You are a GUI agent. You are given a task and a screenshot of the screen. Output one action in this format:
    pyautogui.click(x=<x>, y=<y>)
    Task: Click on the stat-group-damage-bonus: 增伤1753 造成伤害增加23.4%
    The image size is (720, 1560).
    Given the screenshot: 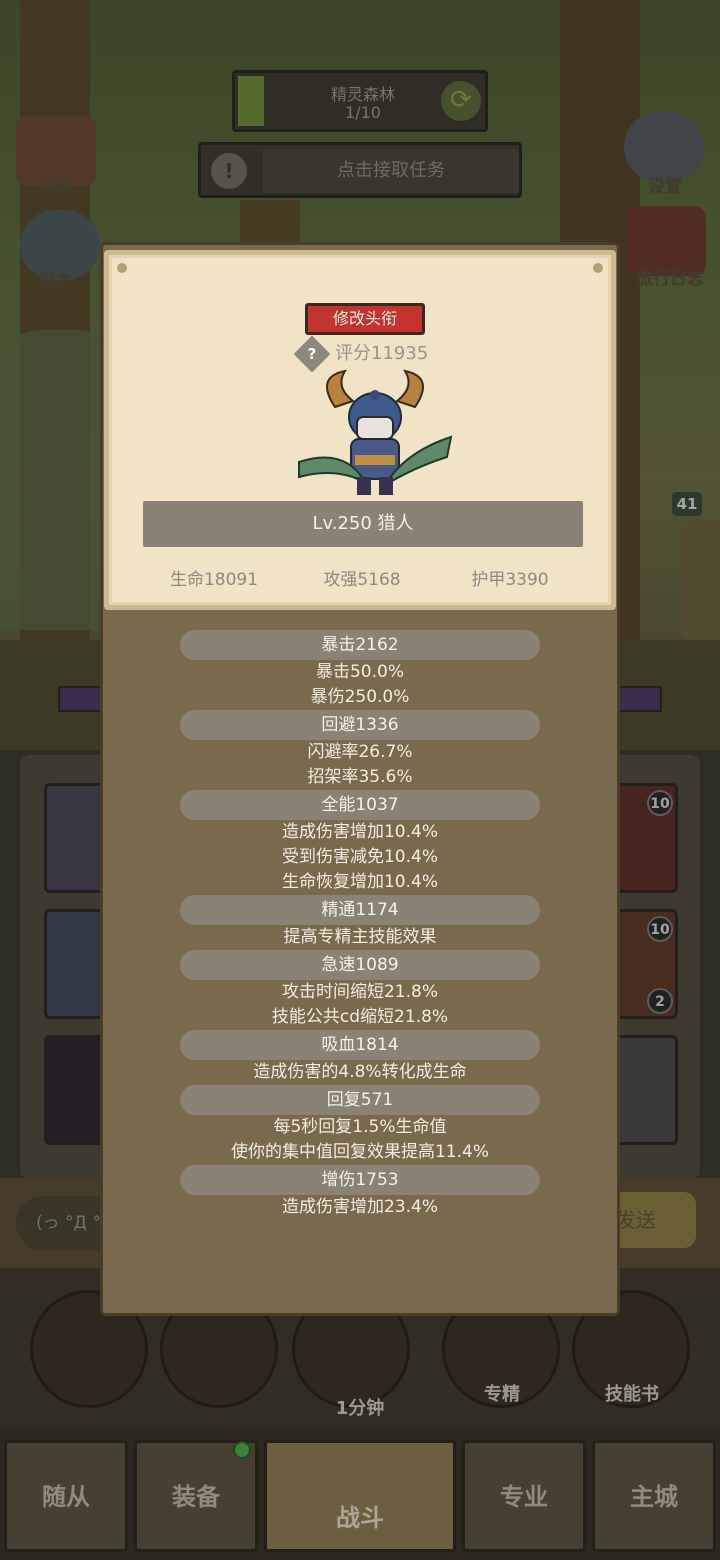 What is the action you would take?
    pyautogui.click(x=360, y=1192)
    